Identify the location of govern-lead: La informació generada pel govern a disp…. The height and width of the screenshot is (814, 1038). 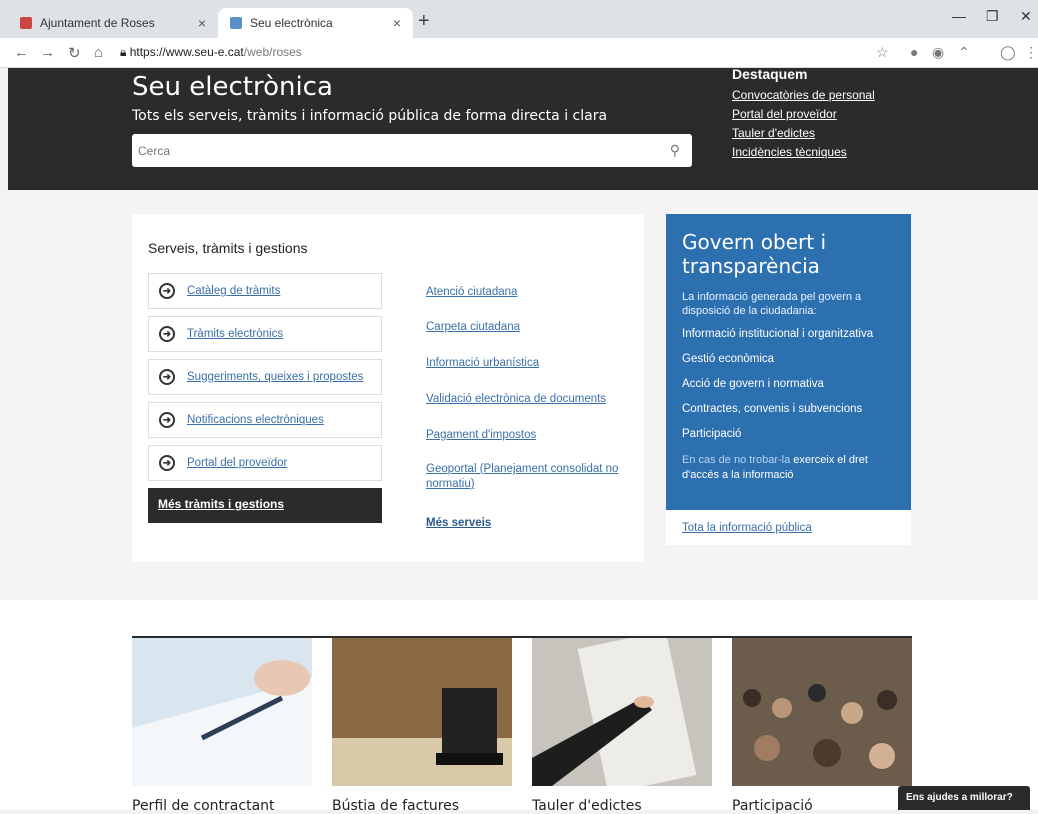
(772, 304).